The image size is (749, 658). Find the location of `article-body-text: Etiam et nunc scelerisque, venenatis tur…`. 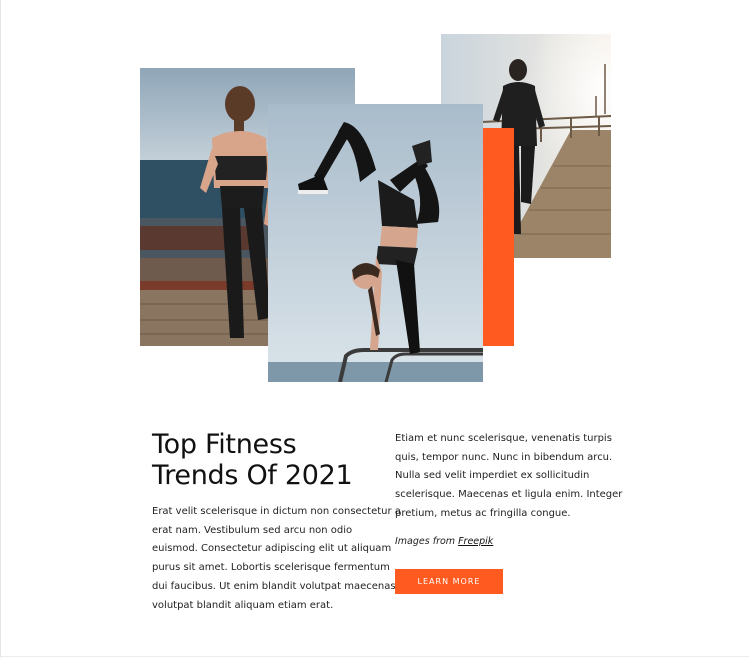

article-body-text: Etiam et nunc scelerisque, venenatis tur… is located at coordinates (509, 477).